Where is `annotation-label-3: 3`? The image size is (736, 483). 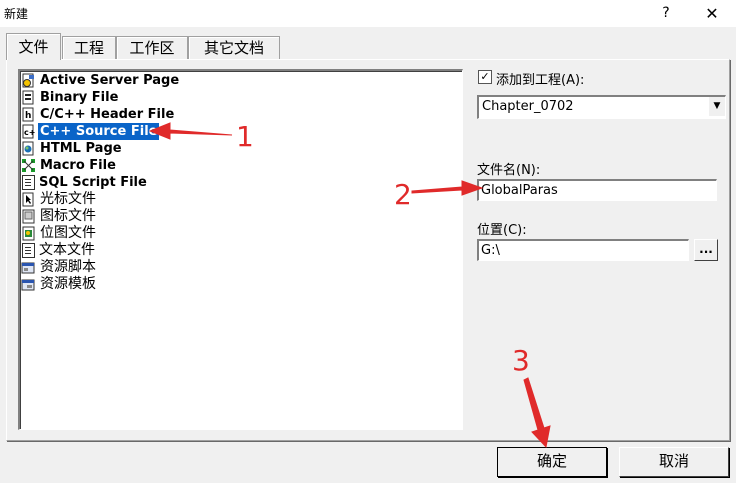
annotation-label-3: 3 is located at coordinates (521, 360).